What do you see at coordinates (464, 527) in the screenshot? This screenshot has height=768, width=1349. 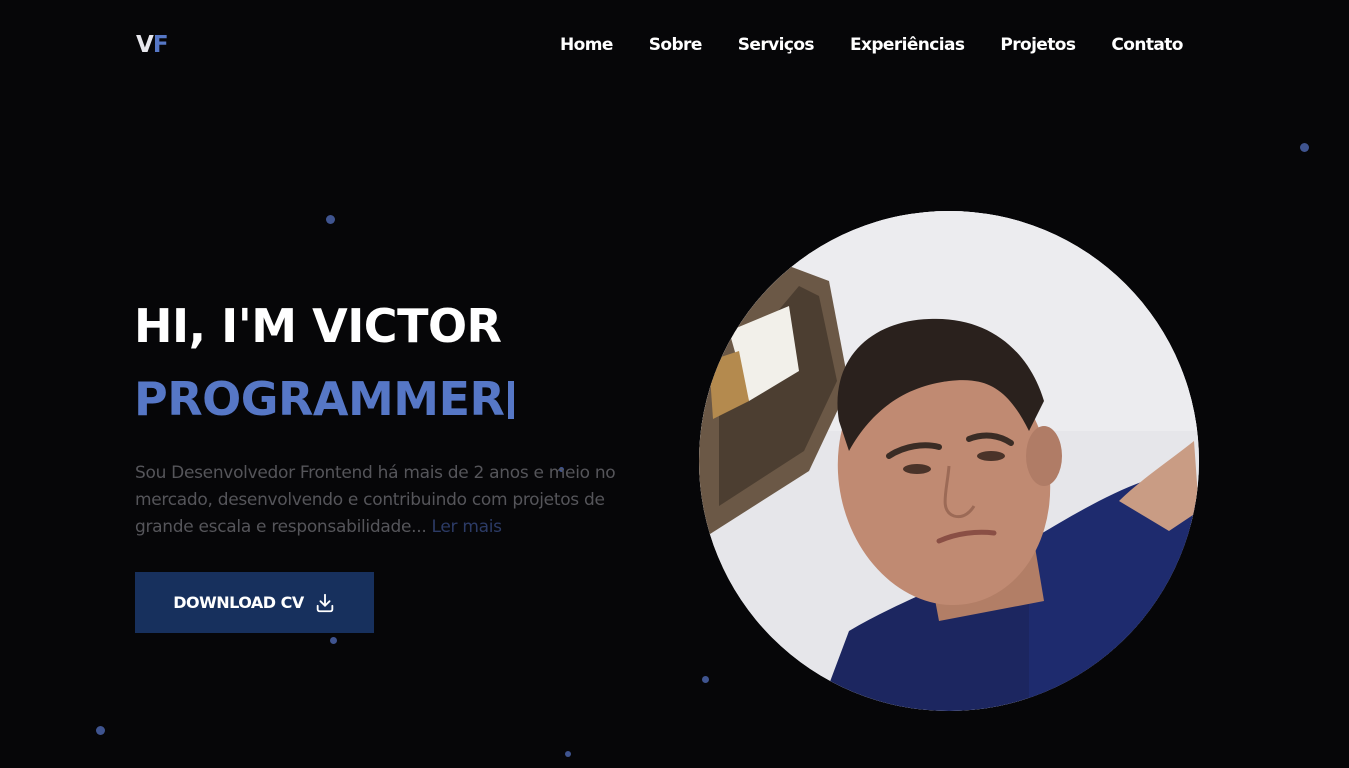 I see `read-more-link: Ler mais` at bounding box center [464, 527].